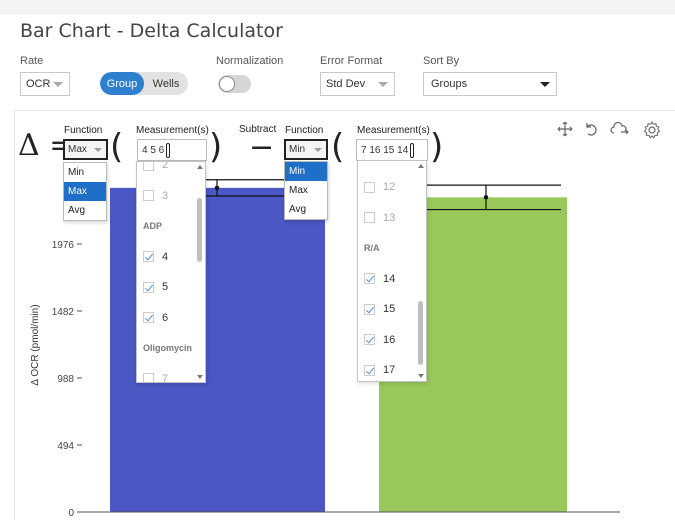 Image resolution: width=675 pixels, height=520 pixels. Describe the element at coordinates (393, 130) in the screenshot. I see `measurements-label-right: Measurement(s)` at that location.